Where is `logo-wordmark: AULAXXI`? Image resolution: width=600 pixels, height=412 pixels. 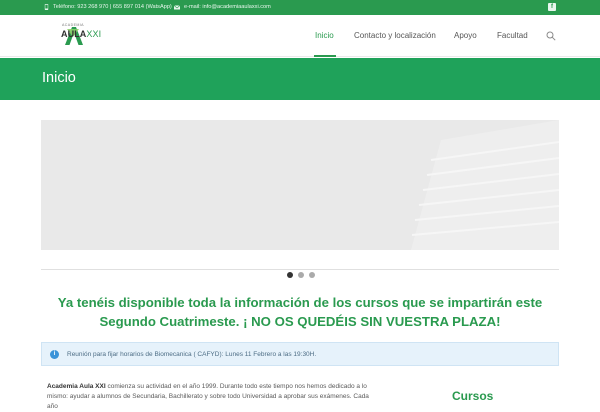 logo-wordmark: AULAXXI is located at coordinates (81, 34).